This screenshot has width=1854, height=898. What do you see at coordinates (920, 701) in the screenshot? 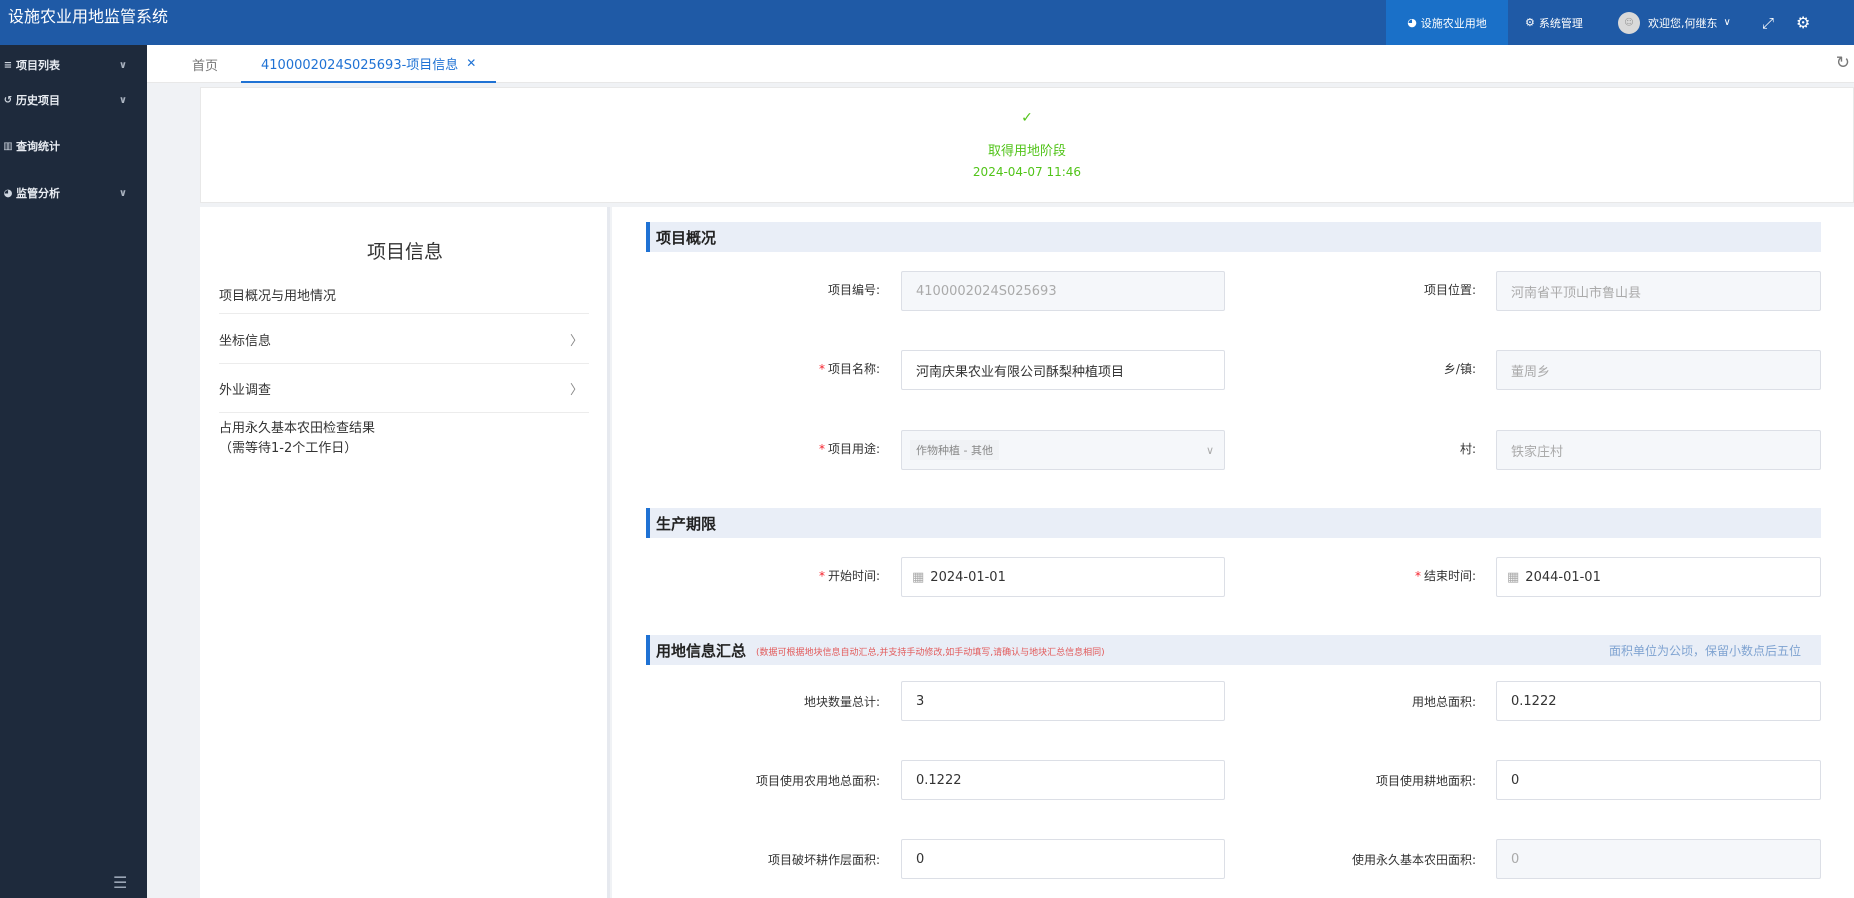
I see `field-value: 3` at bounding box center [920, 701].